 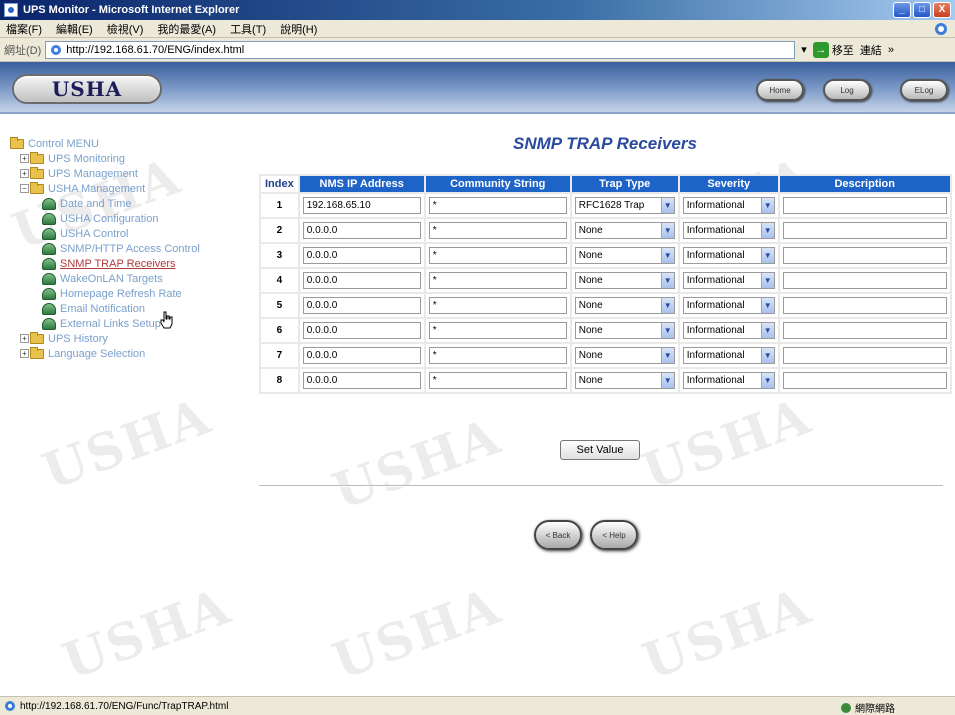 I want to click on ups-page-icon, so click(x=49, y=263).